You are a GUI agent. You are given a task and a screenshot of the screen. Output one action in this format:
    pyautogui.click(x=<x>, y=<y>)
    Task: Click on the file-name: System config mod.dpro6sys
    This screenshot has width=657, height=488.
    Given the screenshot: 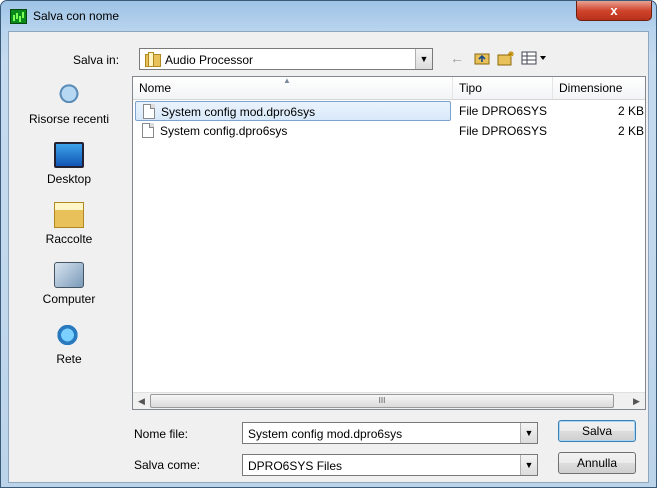 What is the action you would take?
    pyautogui.click(x=238, y=112)
    